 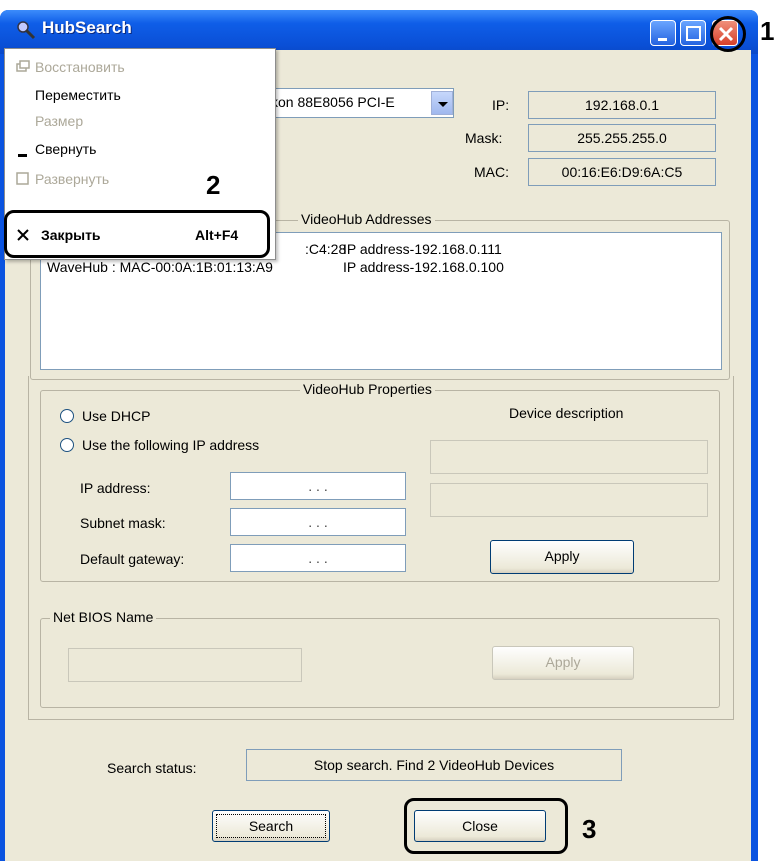 What do you see at coordinates (767, 31) in the screenshot?
I see `annotation-number-1: 1` at bounding box center [767, 31].